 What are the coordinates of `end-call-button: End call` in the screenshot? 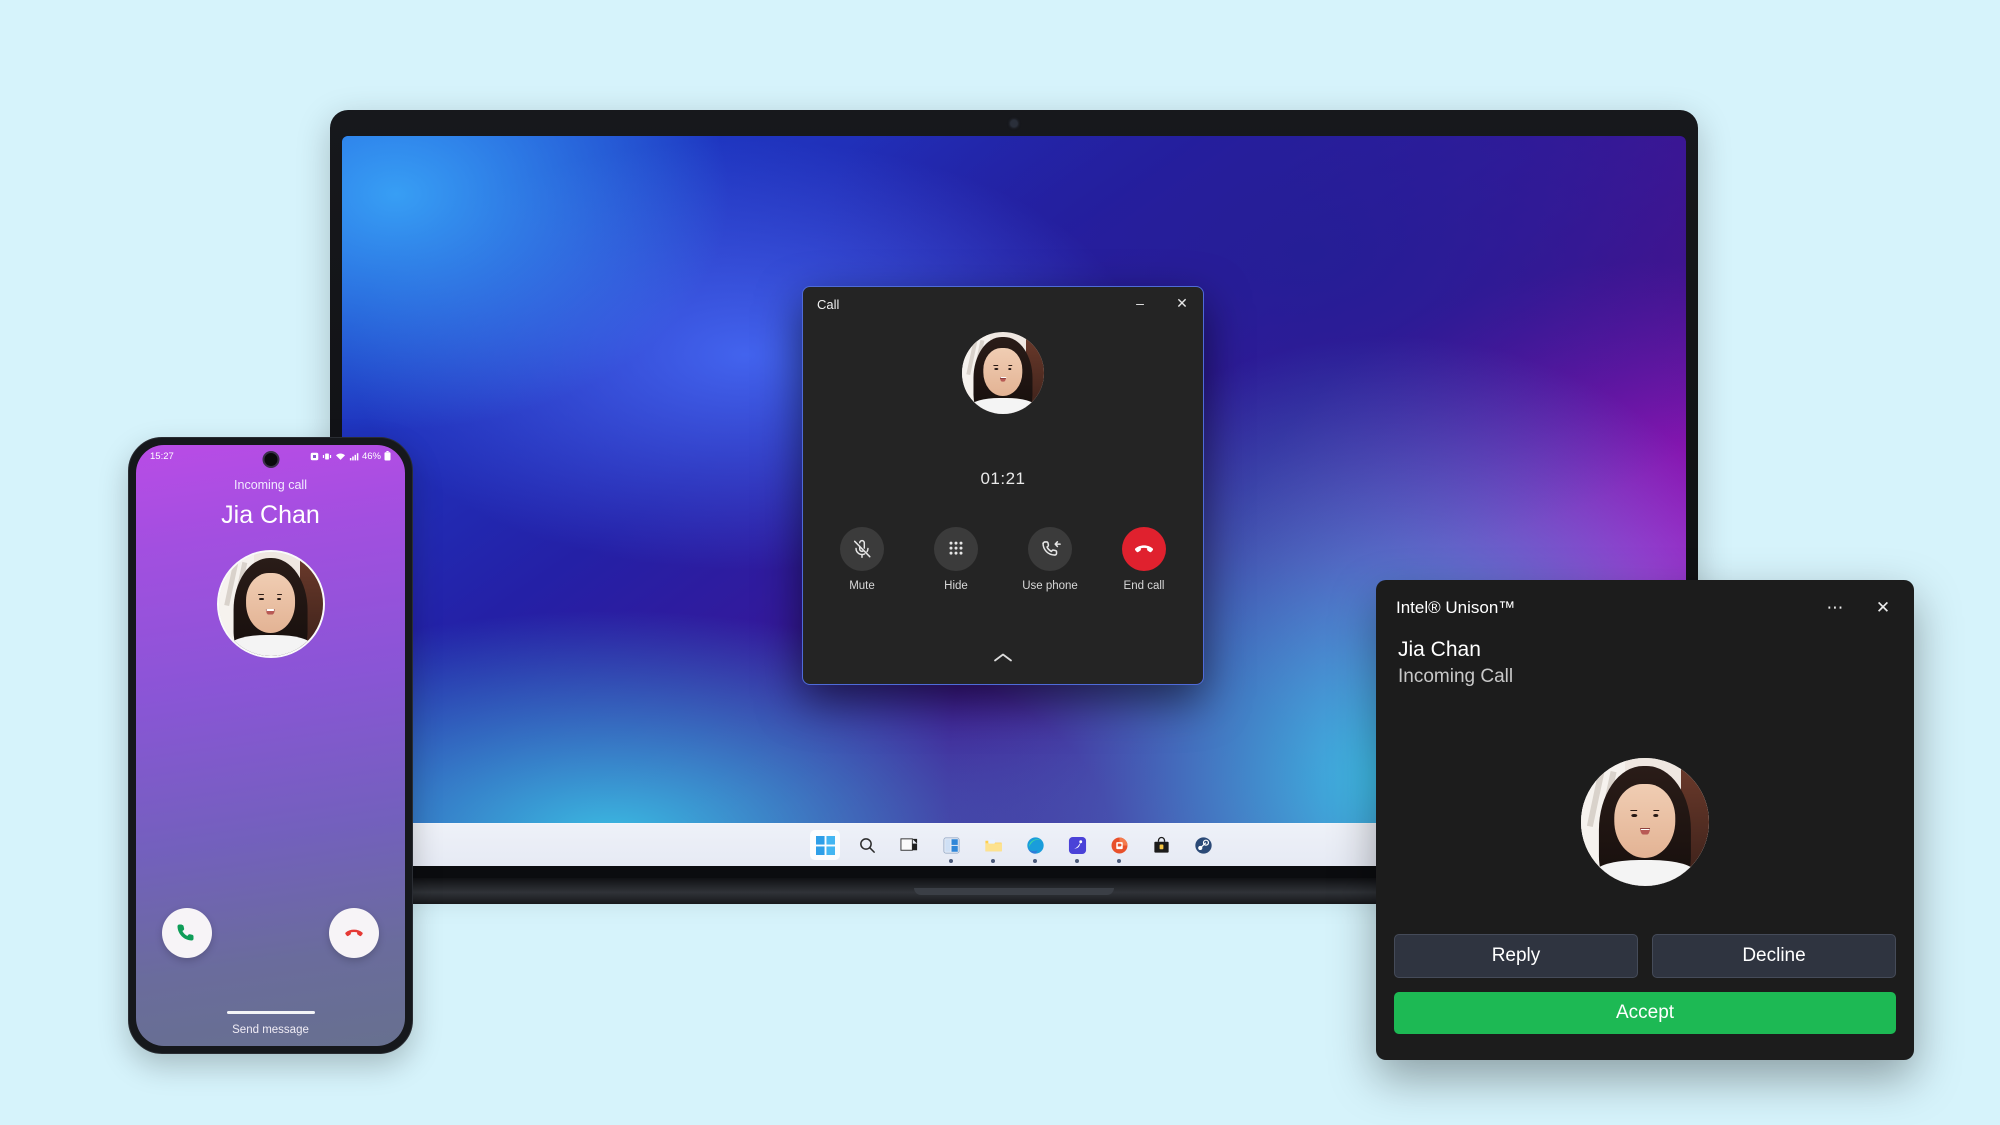 It's located at (1144, 559).